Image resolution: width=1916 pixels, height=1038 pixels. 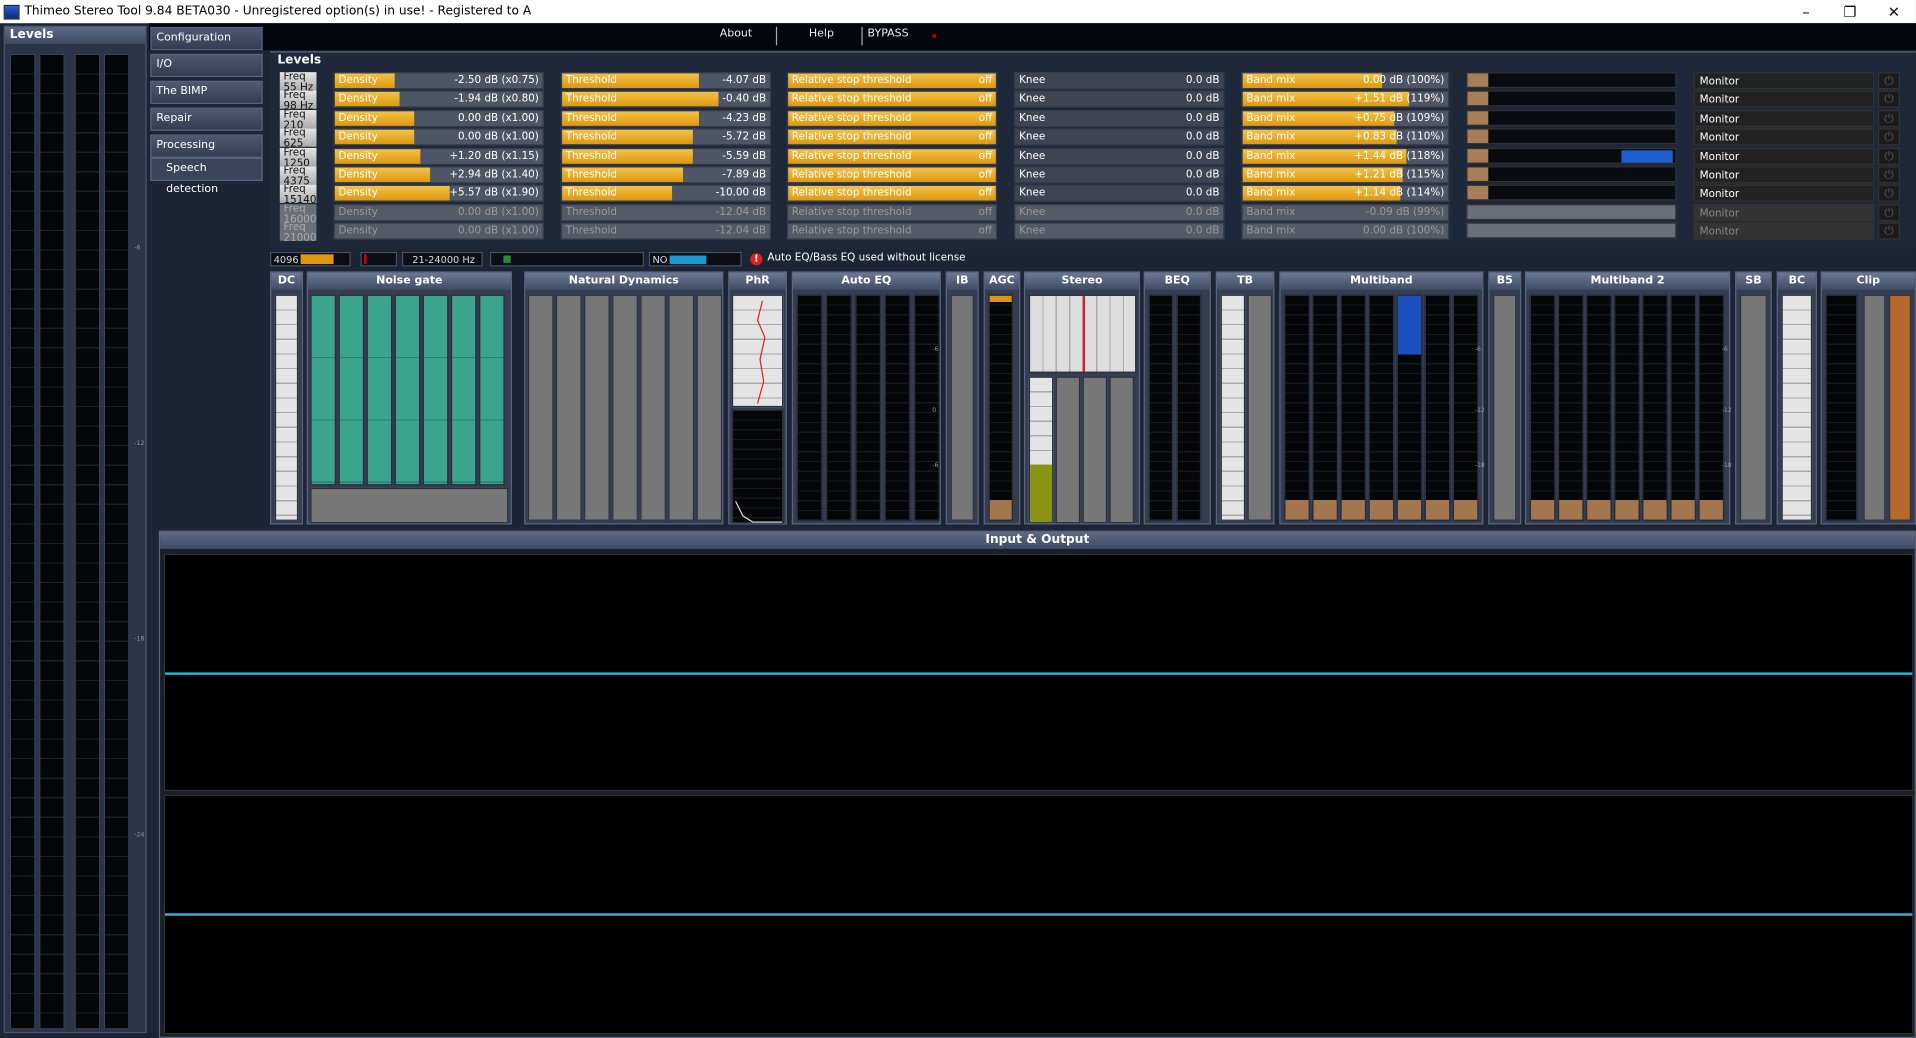 I want to click on module-title: Clip, so click(x=1868, y=281).